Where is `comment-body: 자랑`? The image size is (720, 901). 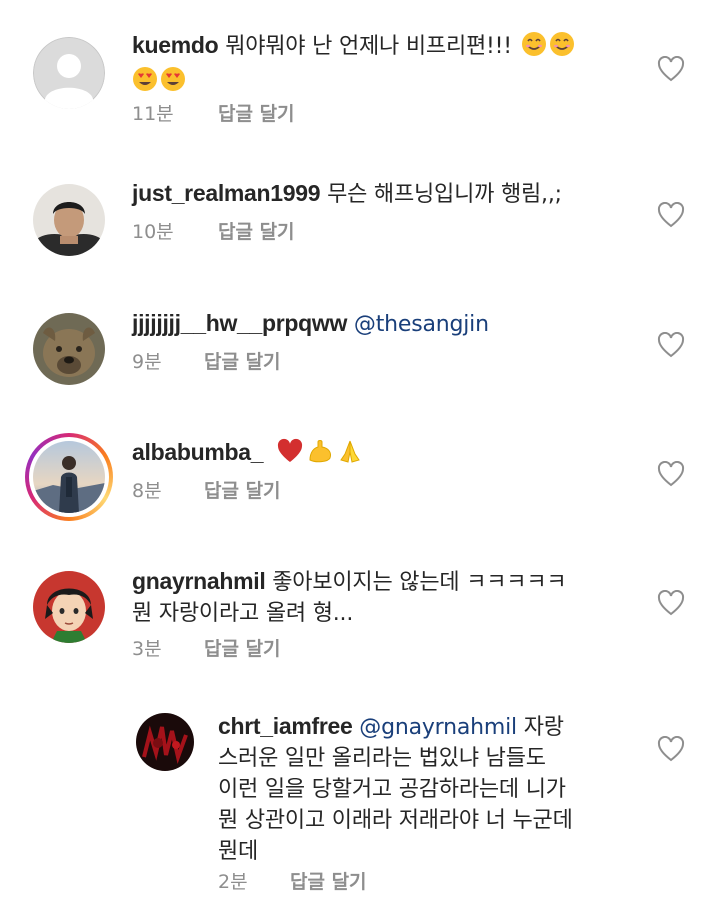 comment-body: 자랑 is located at coordinates (543, 727).